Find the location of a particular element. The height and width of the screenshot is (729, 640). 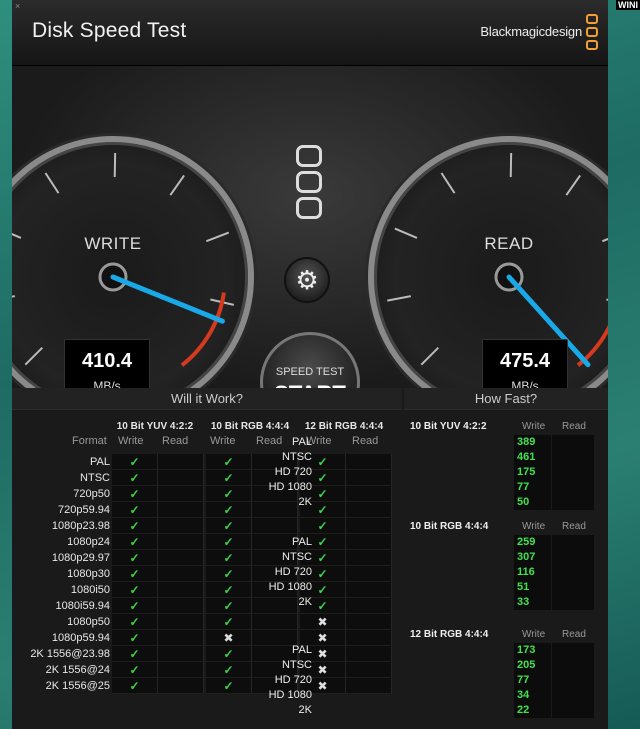

will-it-work-heading: Will it Work? is located at coordinates (207, 399).